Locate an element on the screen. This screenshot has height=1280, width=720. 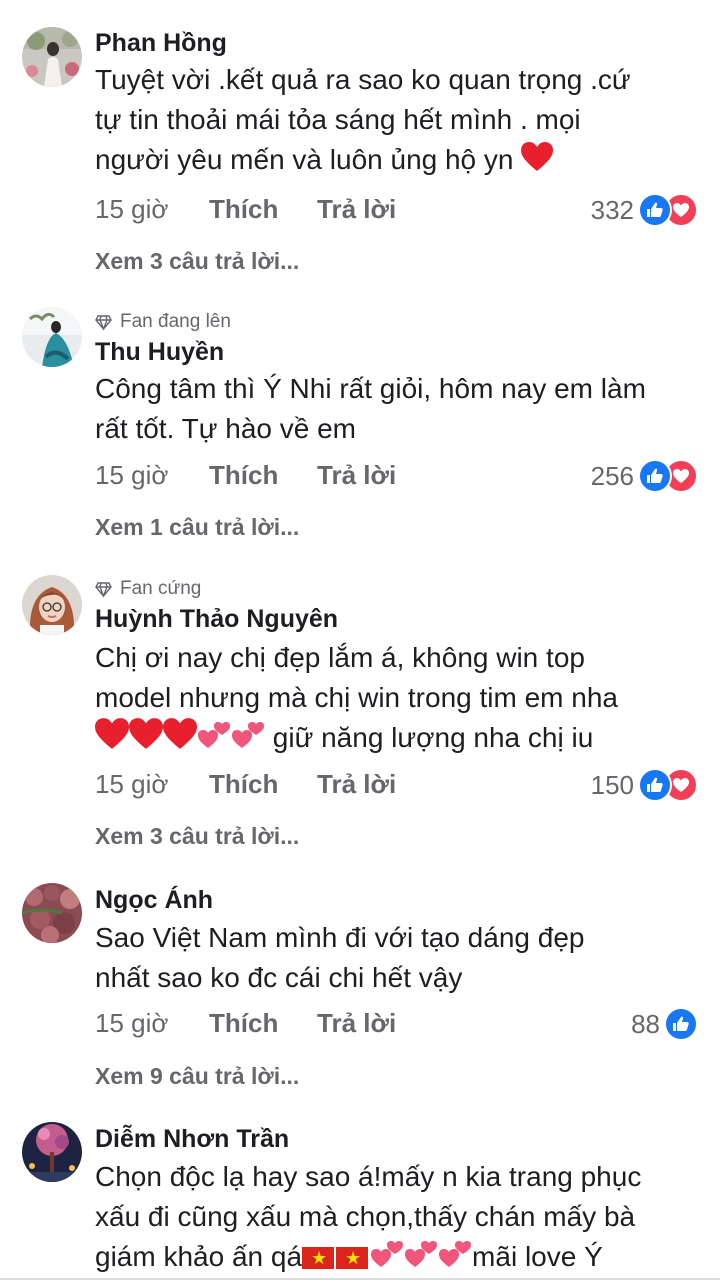
comment-line: Sao Việt Nam mình đi với tạo dáng đẹp is located at coordinates (340, 937).